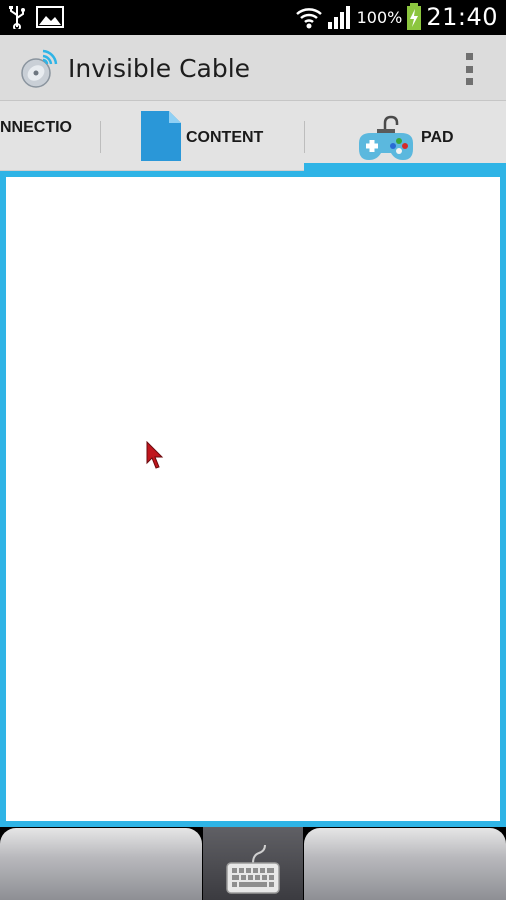 Image resolution: width=506 pixels, height=900 pixels. Describe the element at coordinates (17, 17) in the screenshot. I see `usb-icon` at that location.